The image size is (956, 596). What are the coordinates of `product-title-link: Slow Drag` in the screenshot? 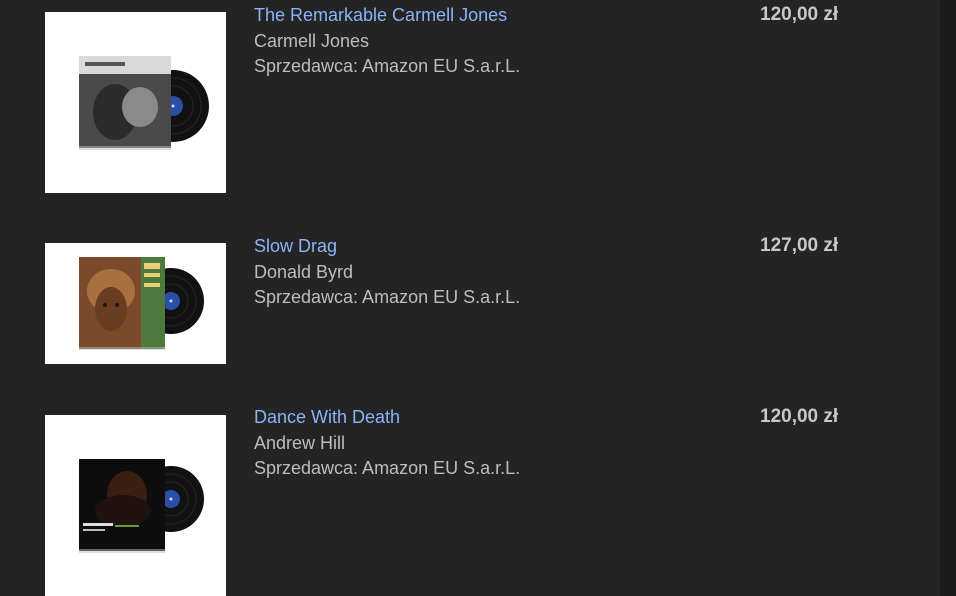 It's located at (295, 246).